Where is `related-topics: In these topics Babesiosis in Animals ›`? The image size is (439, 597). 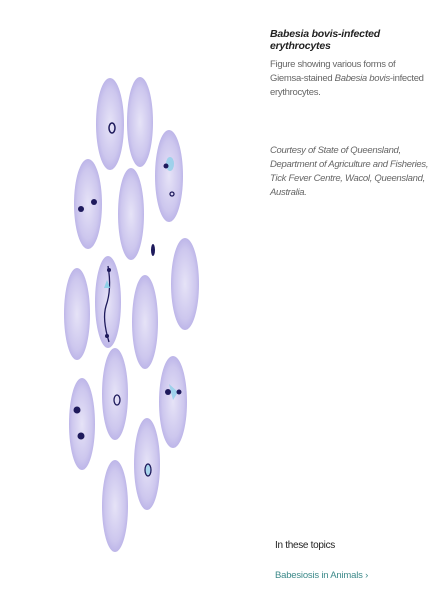
related-topics: In these topics Babesiosis in Animals › is located at coordinates (350, 561).